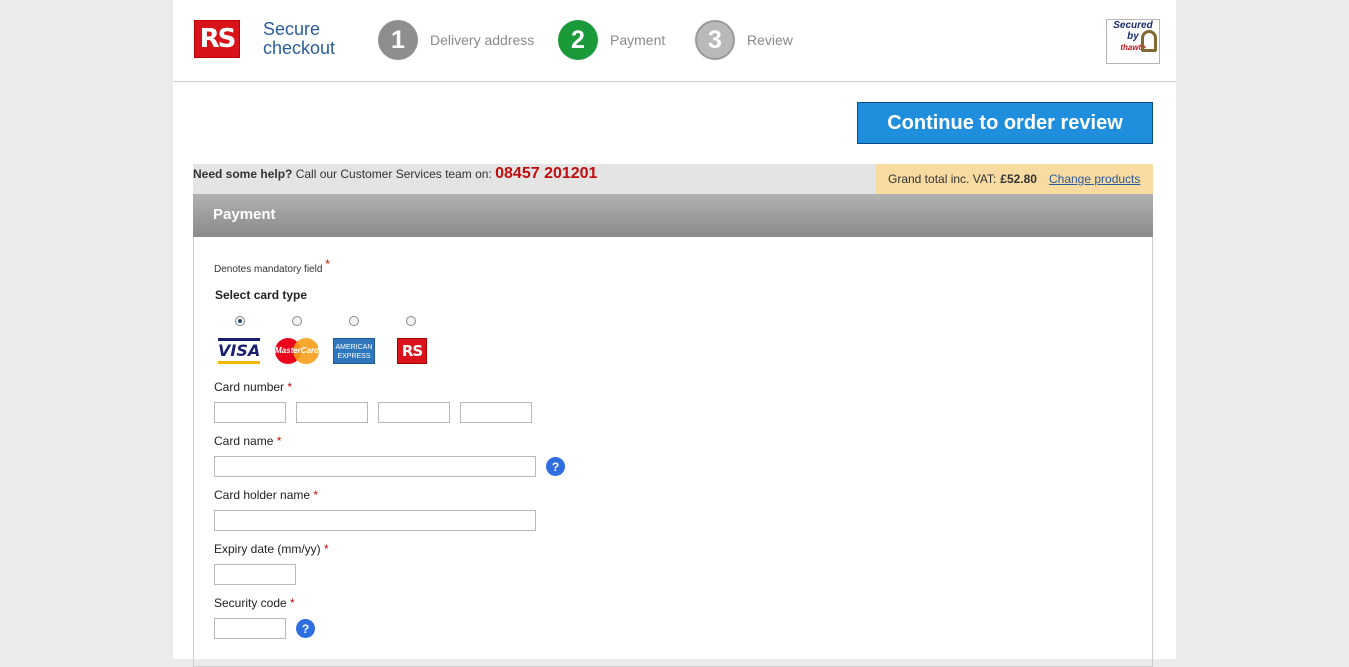 This screenshot has height=667, width=1349. Describe the element at coordinates (578, 40) in the screenshot. I see `step-2-number: 2` at that location.